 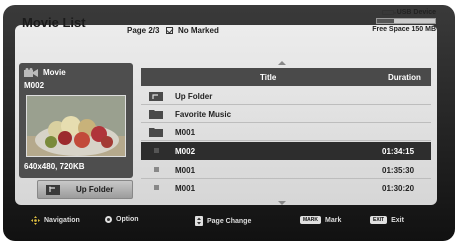 I want to click on usb-icon, so click(x=388, y=12).